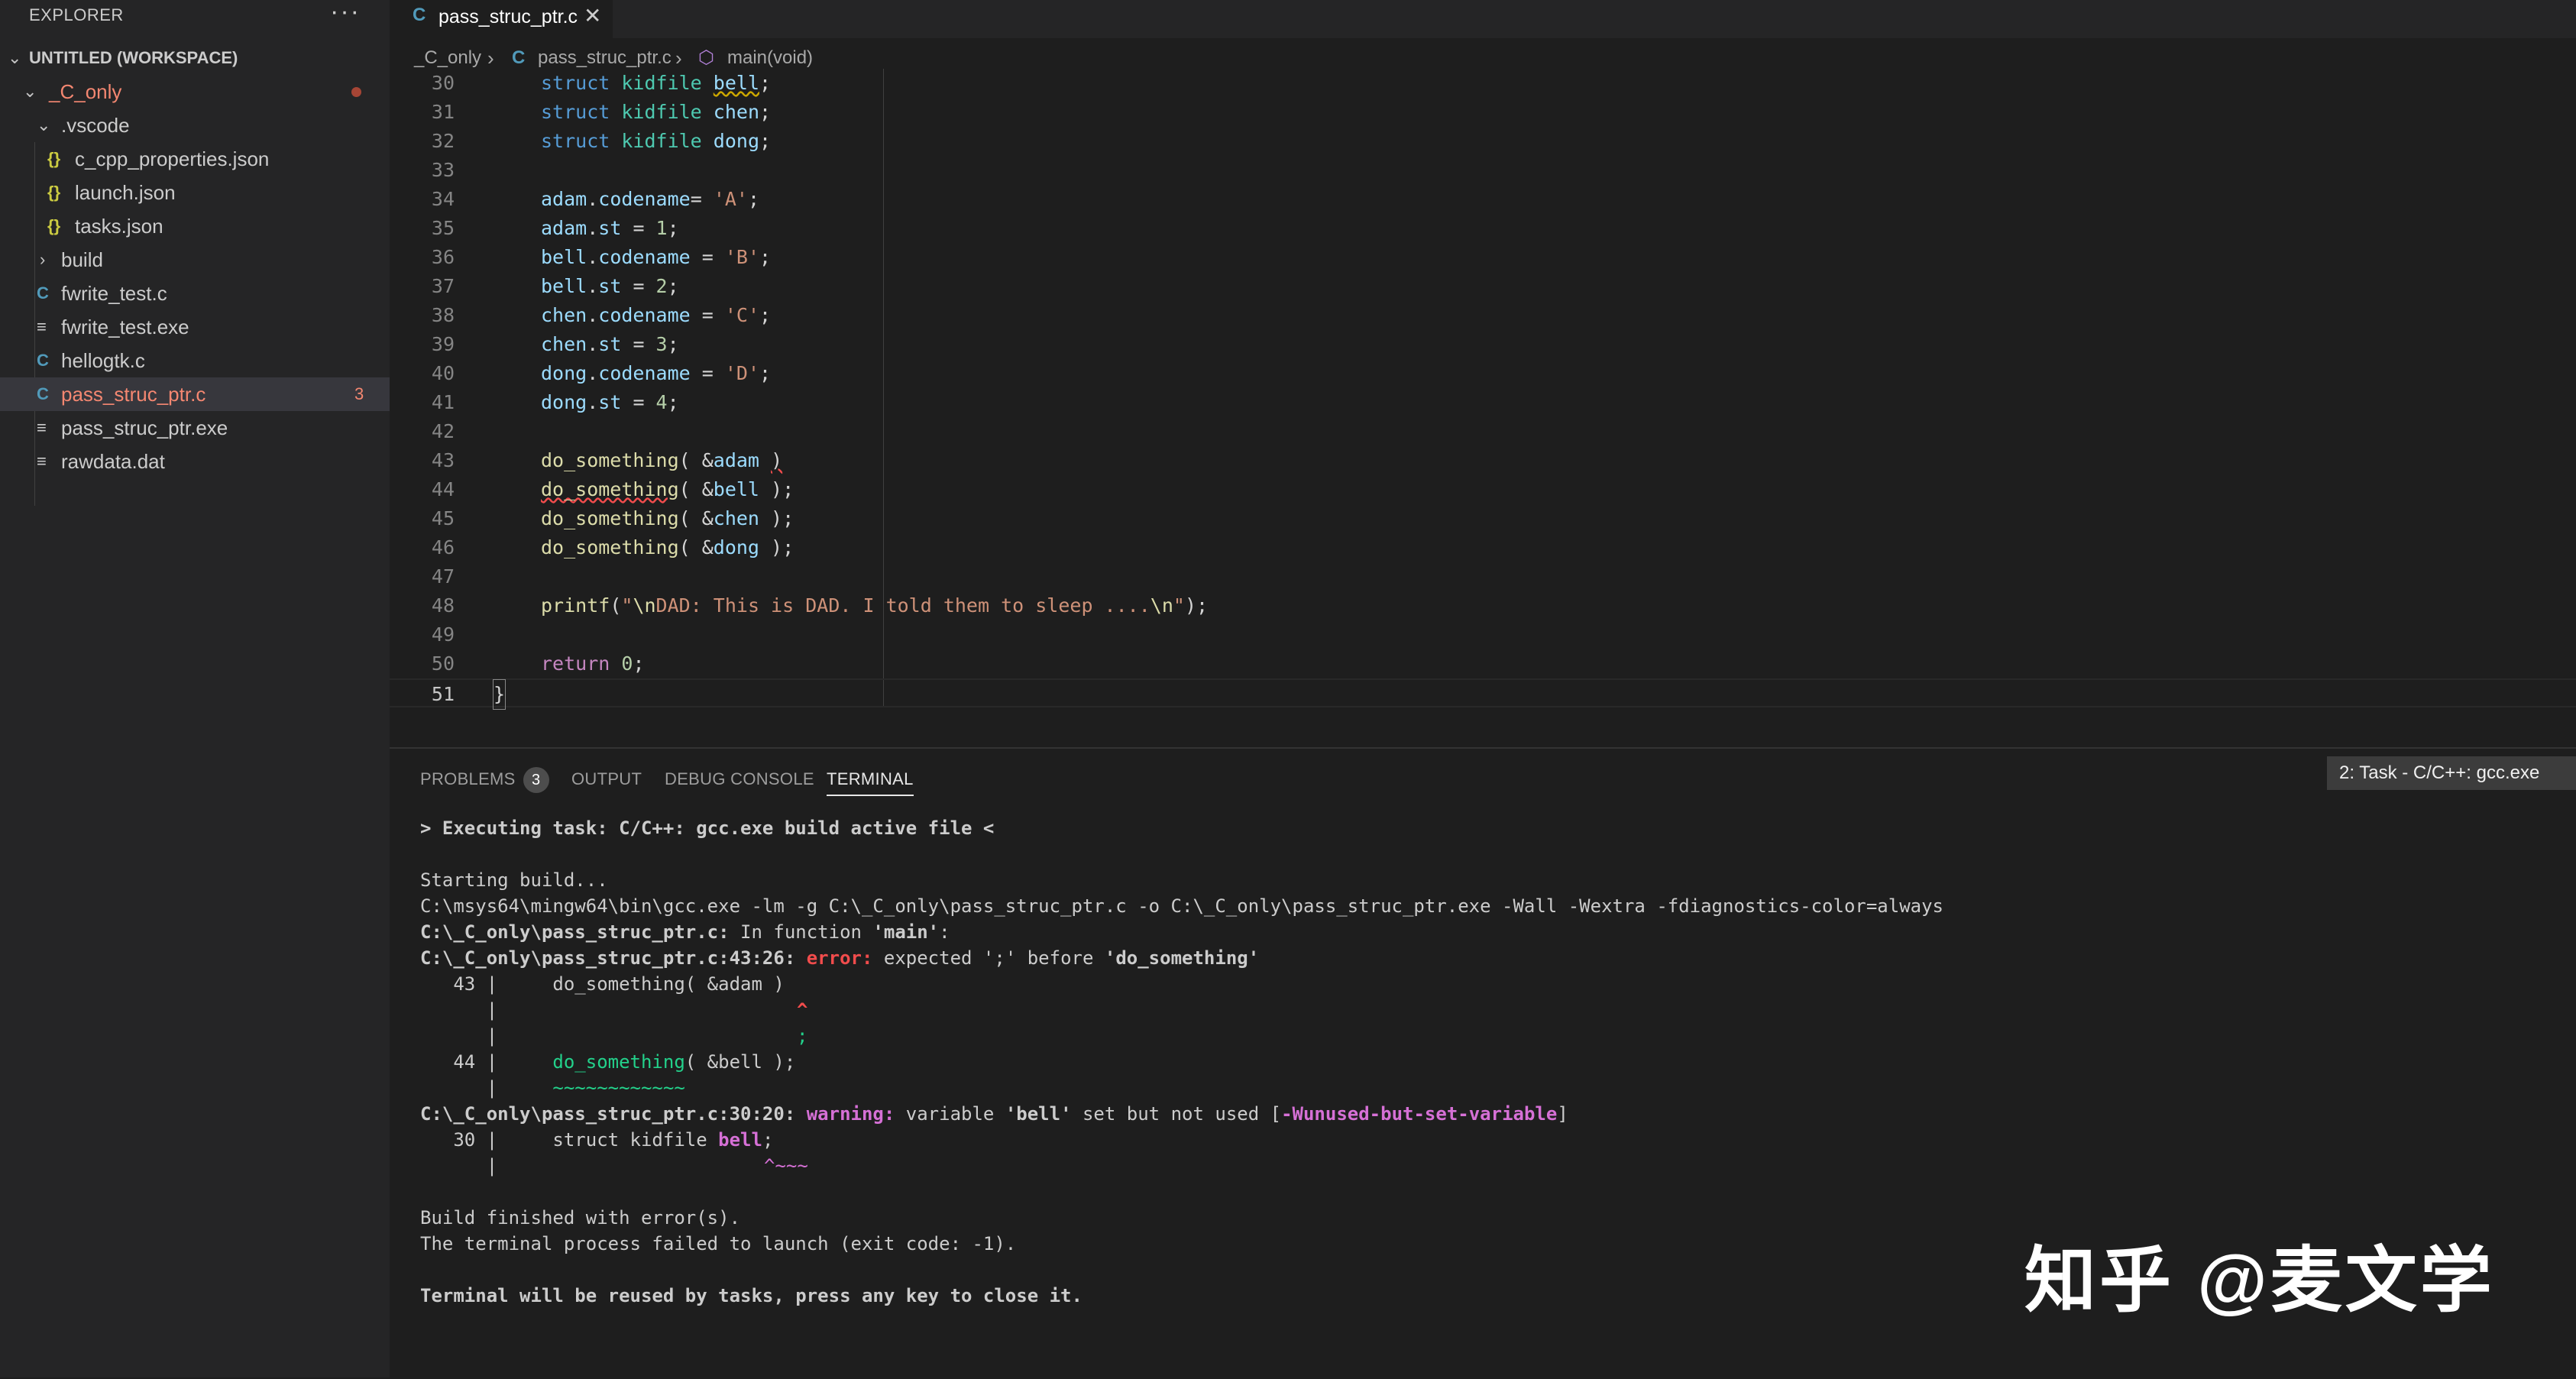  I want to click on folder-label: _C_only, so click(85, 91).